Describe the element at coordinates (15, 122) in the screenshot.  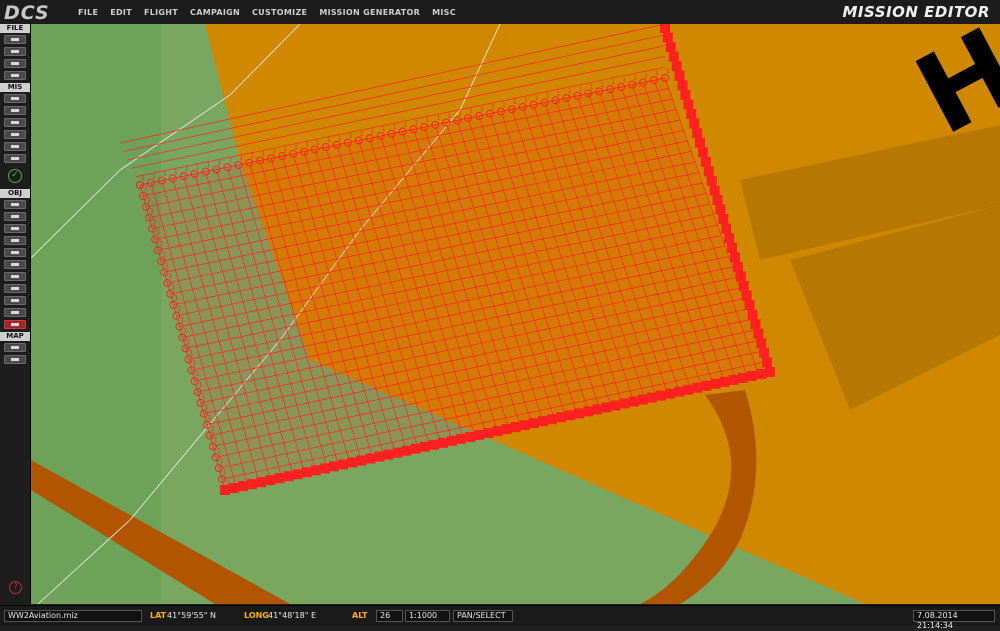
I see `helicopter-icon` at that location.